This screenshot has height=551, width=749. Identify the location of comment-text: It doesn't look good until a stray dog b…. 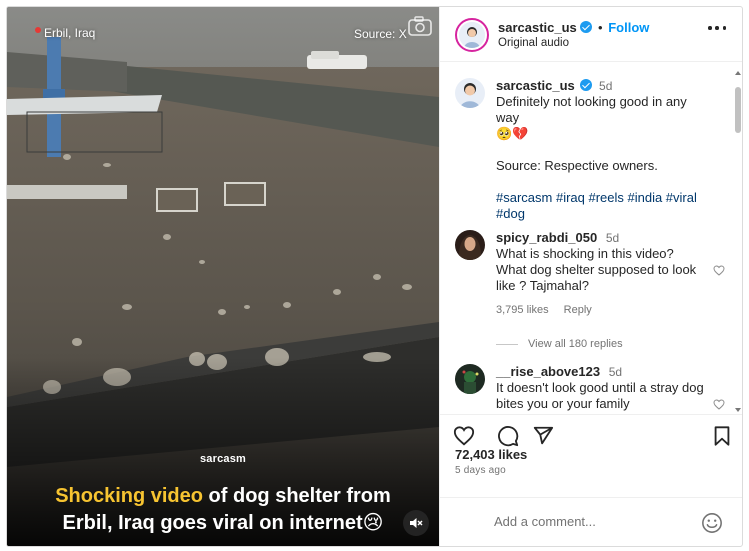
(600, 395).